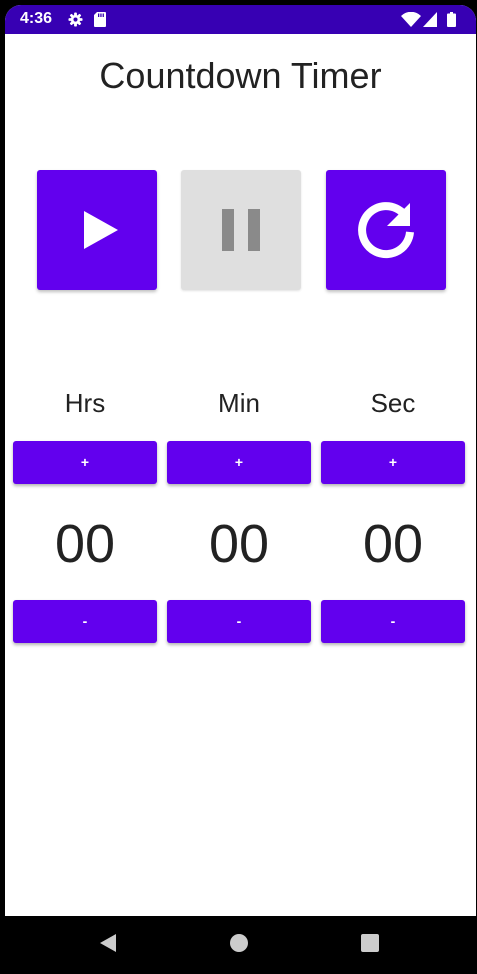 The width and height of the screenshot is (477, 974). I want to click on hours-decrement-button: -, so click(85, 621).